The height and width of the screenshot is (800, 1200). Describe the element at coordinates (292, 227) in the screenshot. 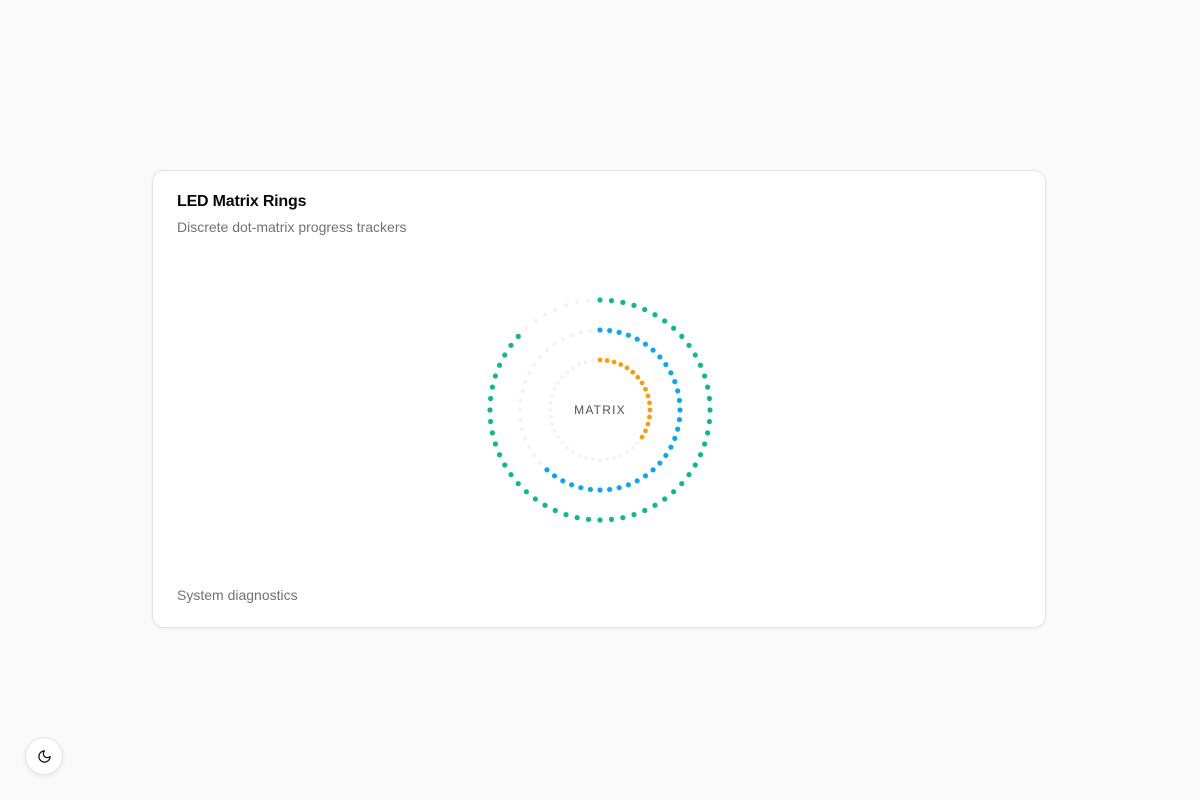

I see `card-subtitle: Discrete dot-matrix progress trackers` at that location.